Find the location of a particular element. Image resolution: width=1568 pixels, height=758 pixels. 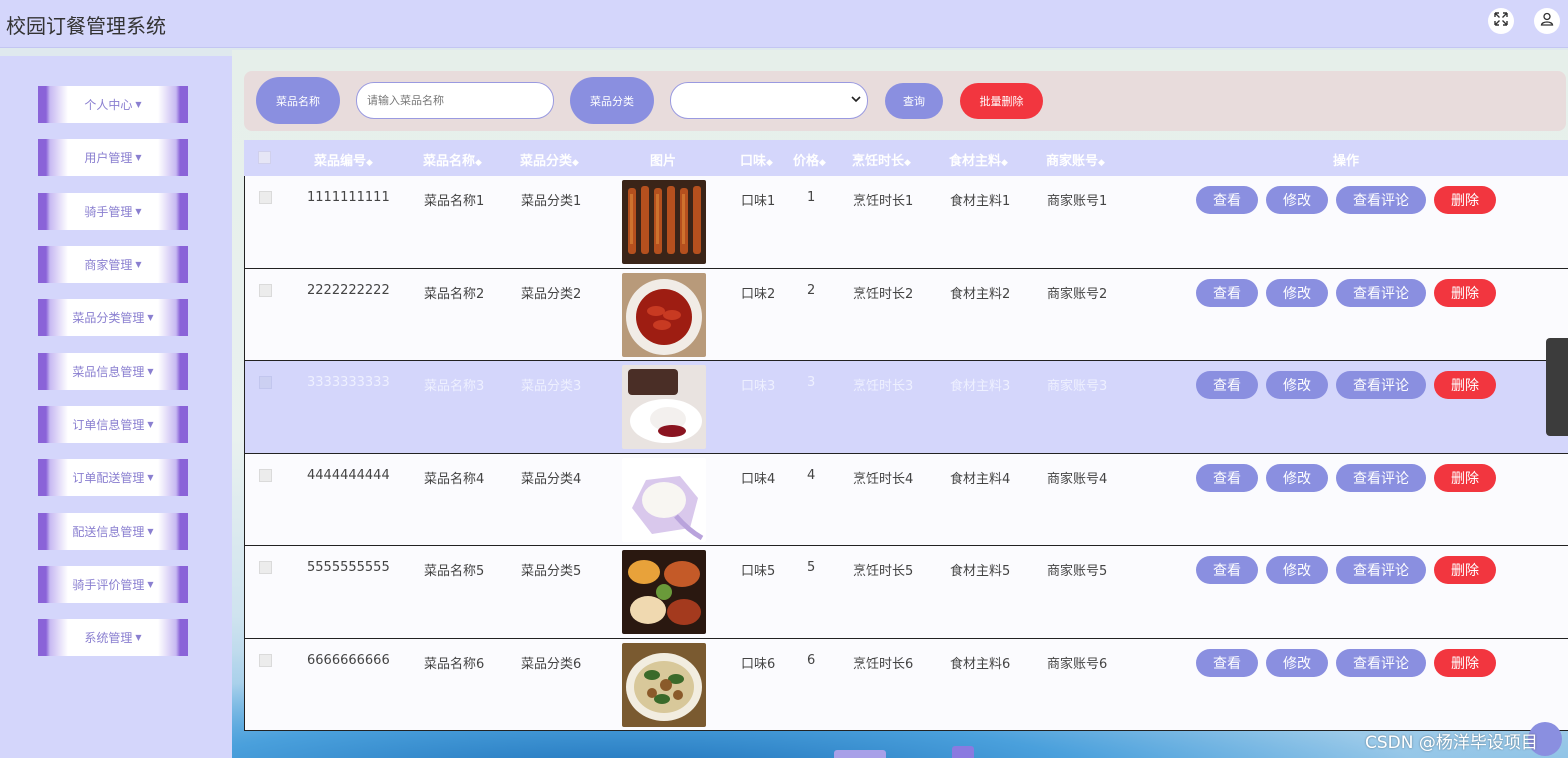

column-header-actions: 操作 is located at coordinates (1346, 161).